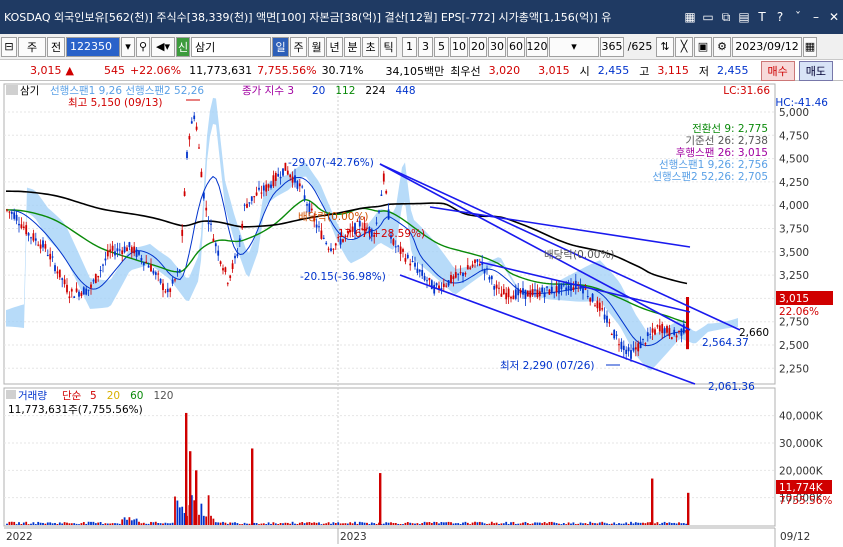  What do you see at coordinates (816, 17) in the screenshot?
I see `minimize-icon: –` at bounding box center [816, 17].